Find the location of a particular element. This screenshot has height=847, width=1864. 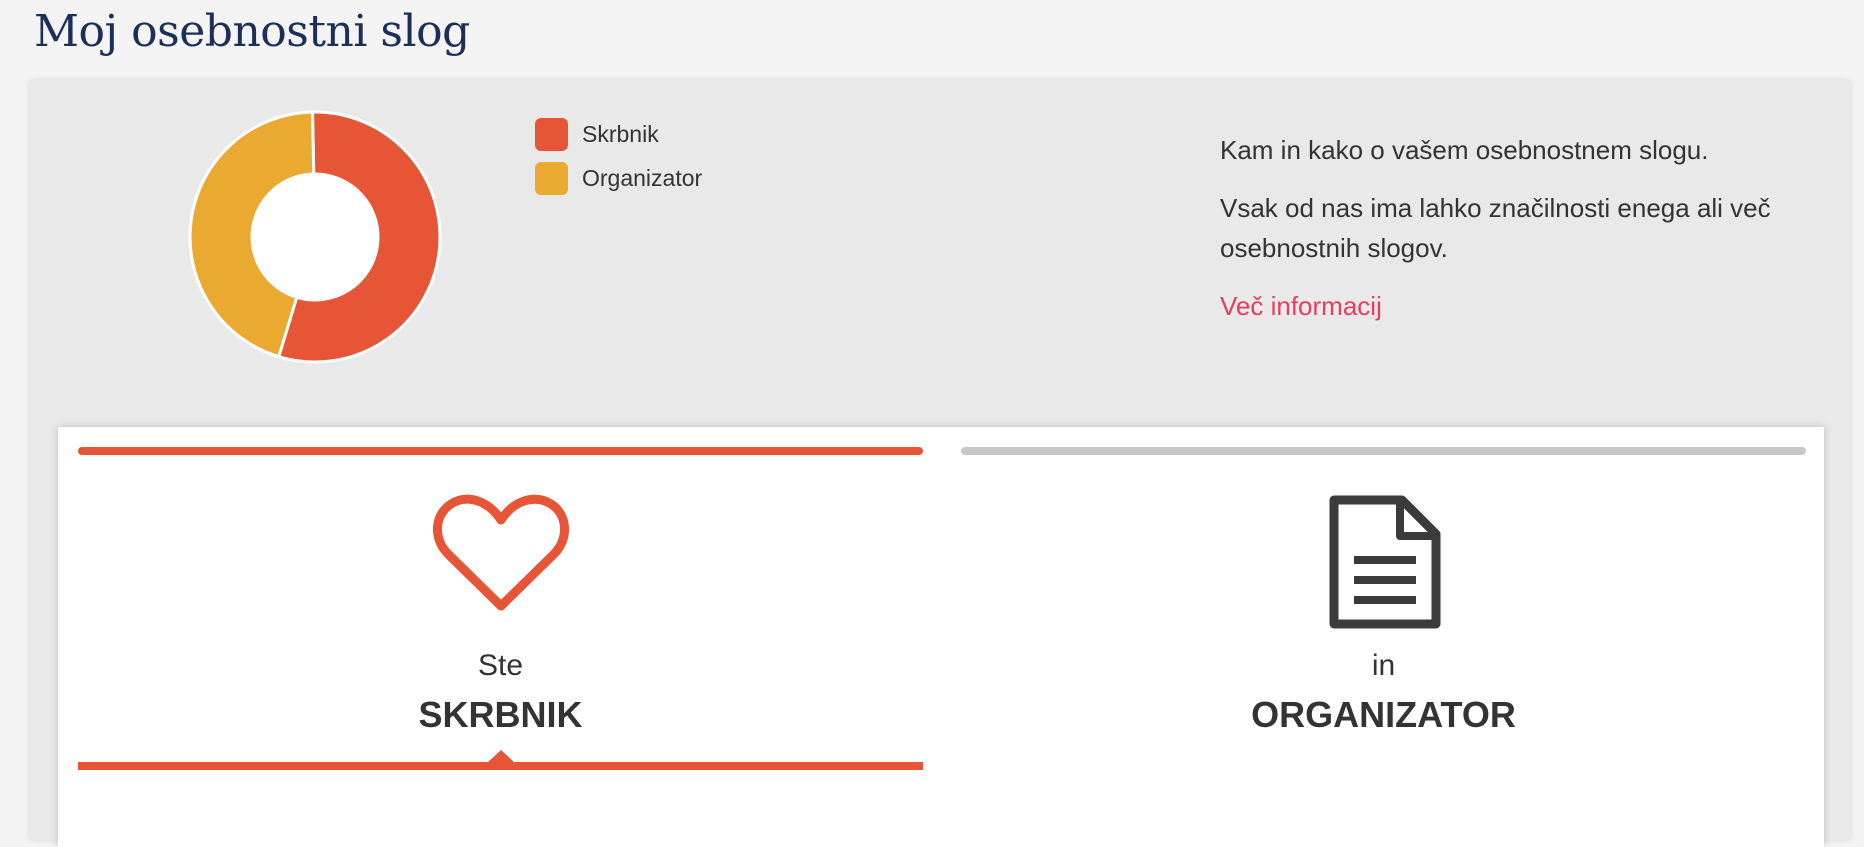

active-tab-caret is located at coordinates (500, 756).